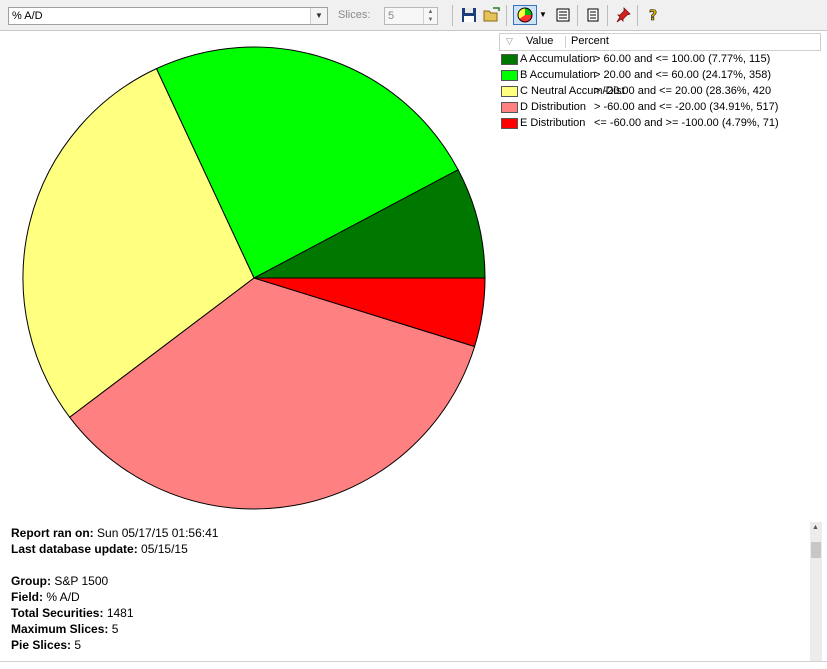 This screenshot has height=669, width=827. I want to click on pin-icon, so click(623, 15).